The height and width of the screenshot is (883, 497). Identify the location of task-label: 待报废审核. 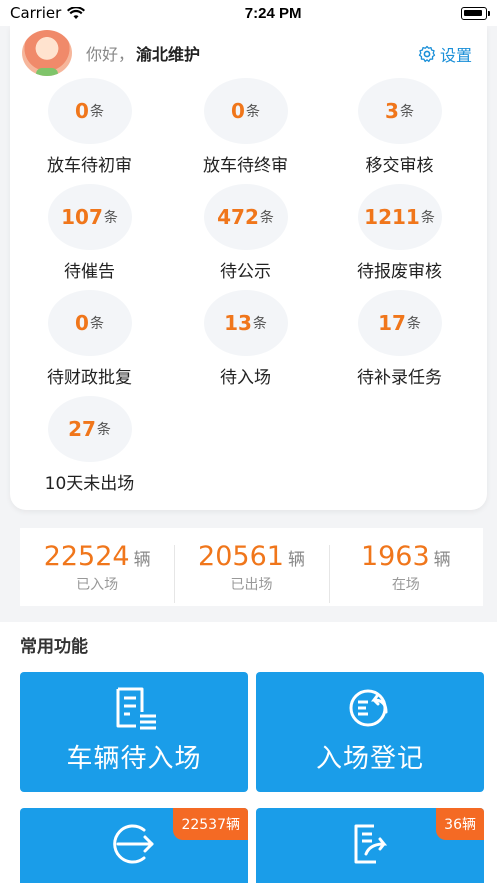
(399, 272).